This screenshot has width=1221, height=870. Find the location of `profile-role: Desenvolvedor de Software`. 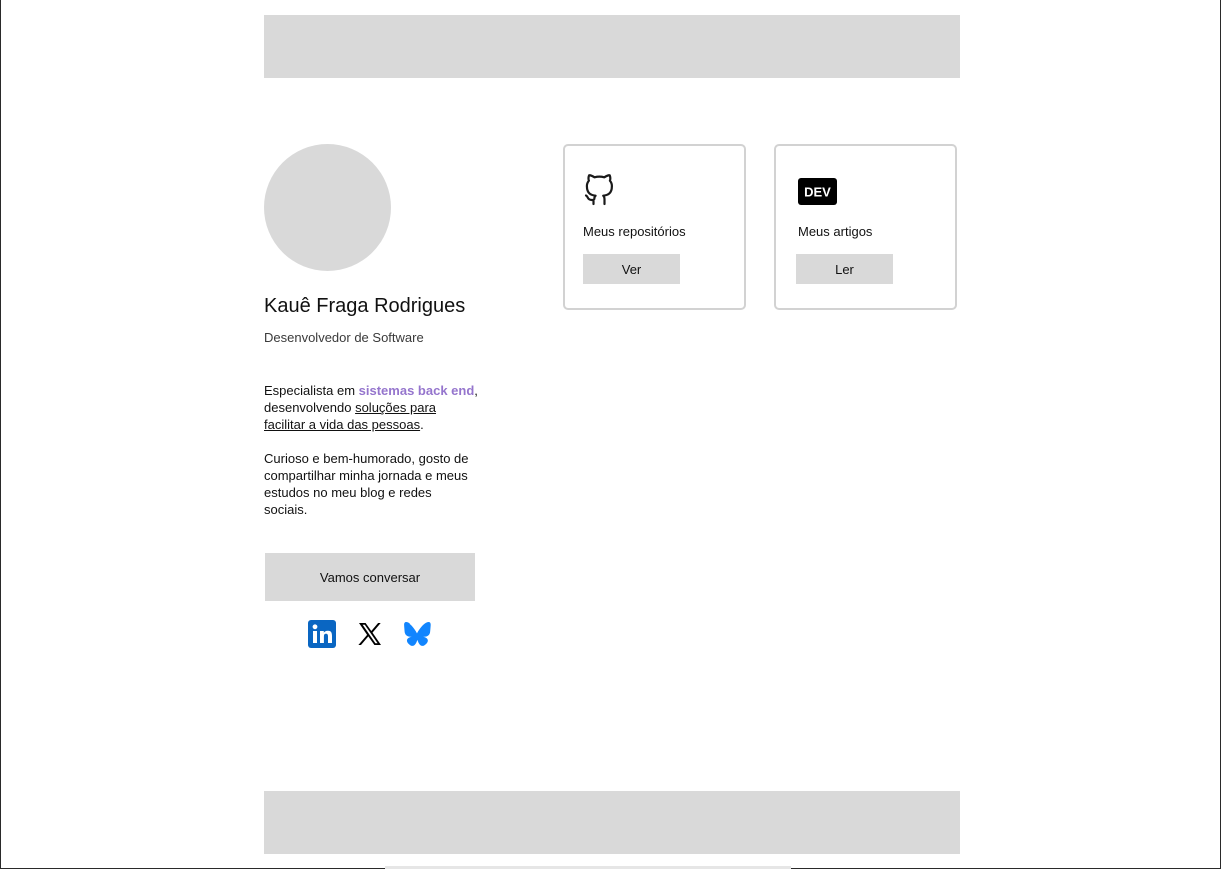

profile-role: Desenvolvedor de Software is located at coordinates (344, 337).